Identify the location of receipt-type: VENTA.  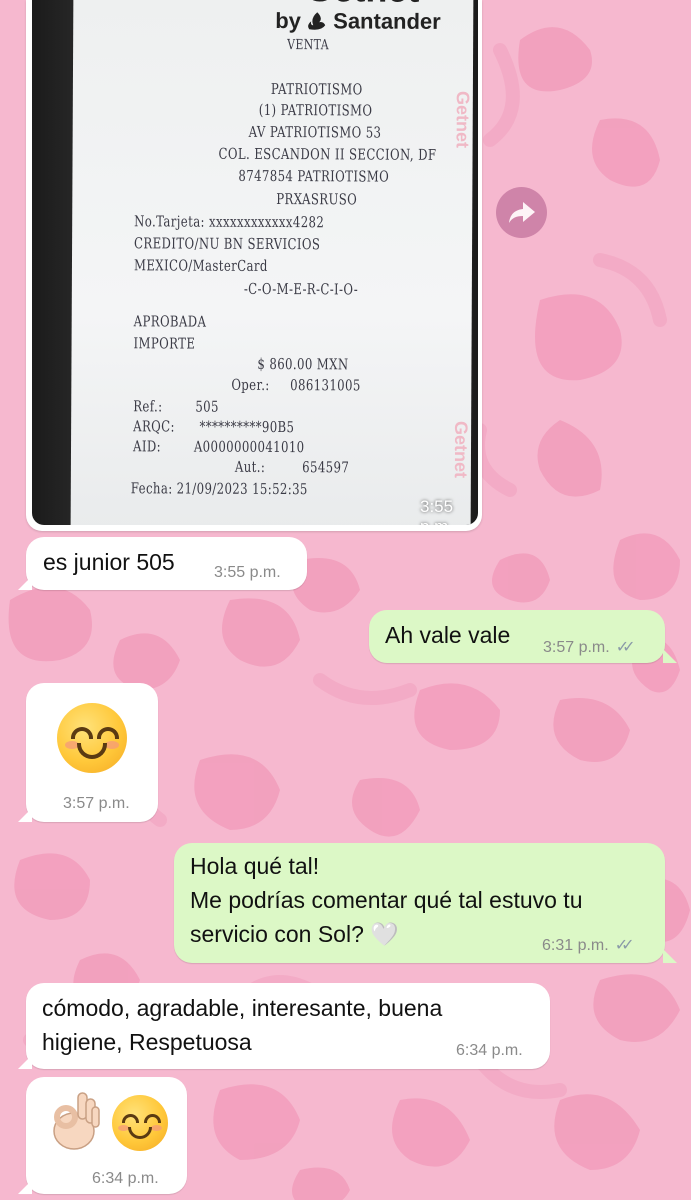
(308, 45).